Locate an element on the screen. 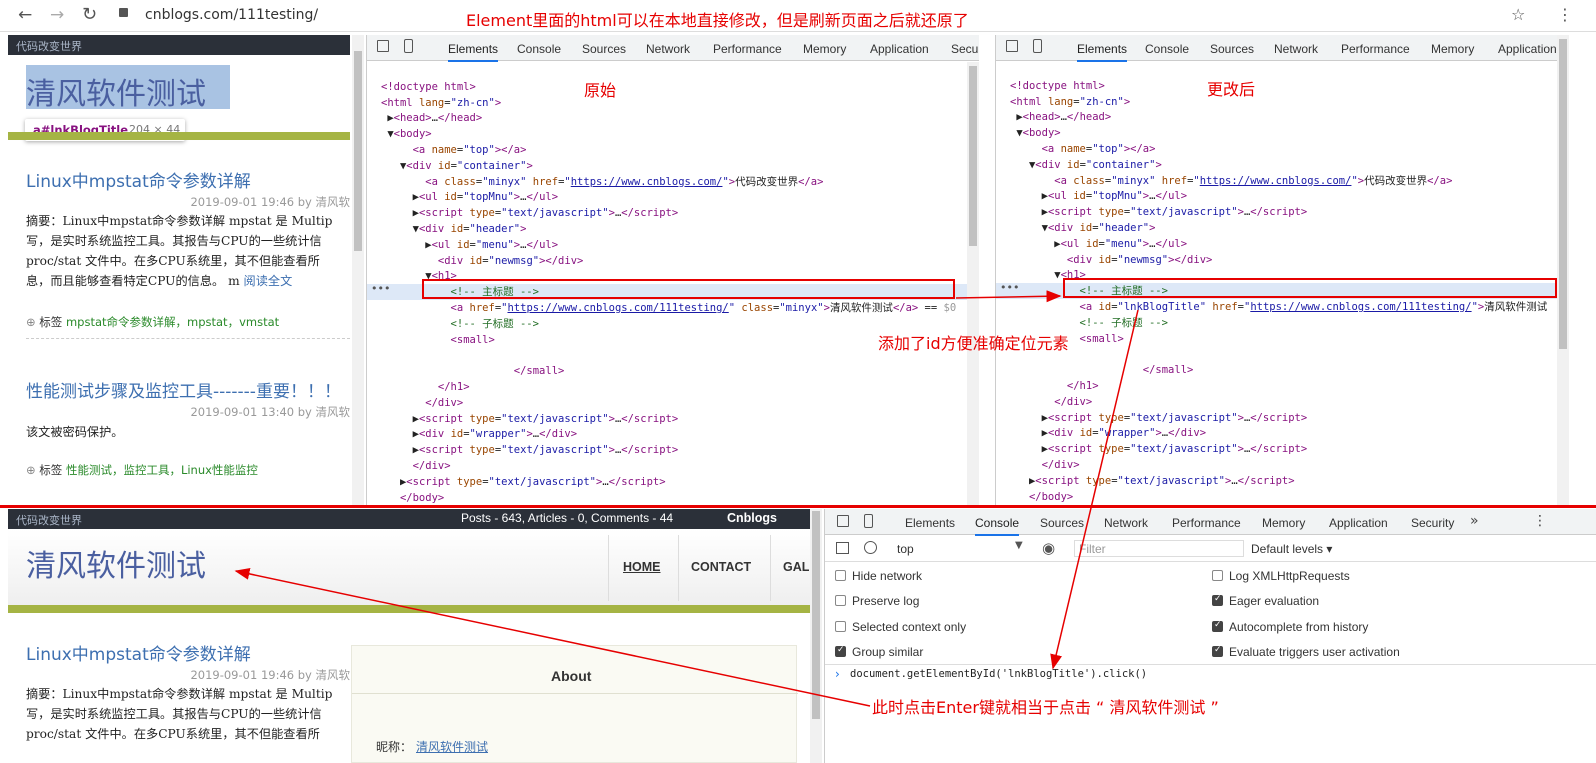 The height and width of the screenshot is (763, 1596). arrow-to-blog-title is located at coordinates (552, 637).